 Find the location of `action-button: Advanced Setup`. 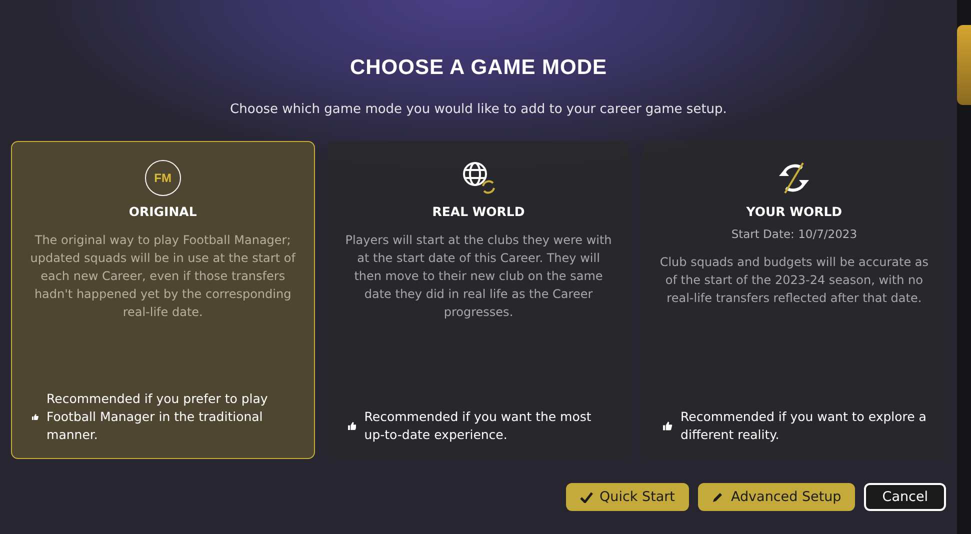

action-button: Advanced Setup is located at coordinates (777, 497).